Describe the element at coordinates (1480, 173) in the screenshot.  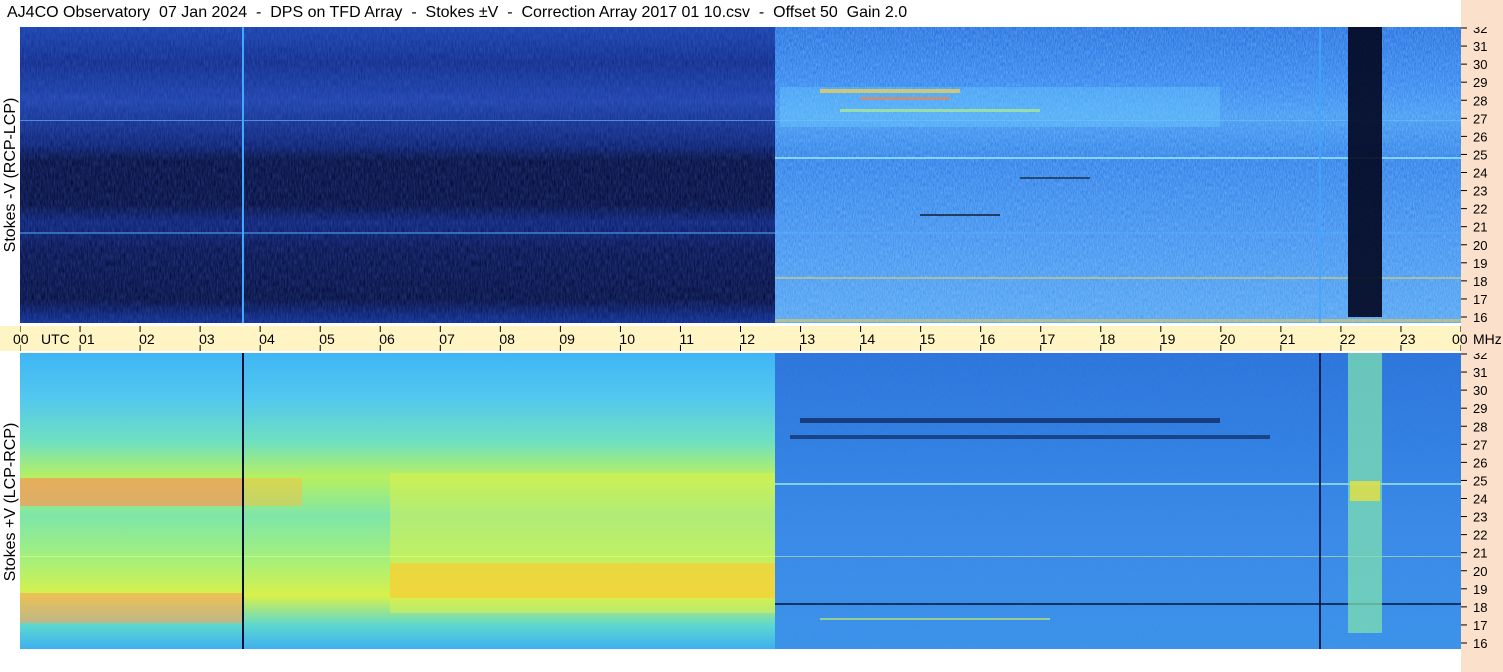
I see `freq-top-label-24: 24` at that location.